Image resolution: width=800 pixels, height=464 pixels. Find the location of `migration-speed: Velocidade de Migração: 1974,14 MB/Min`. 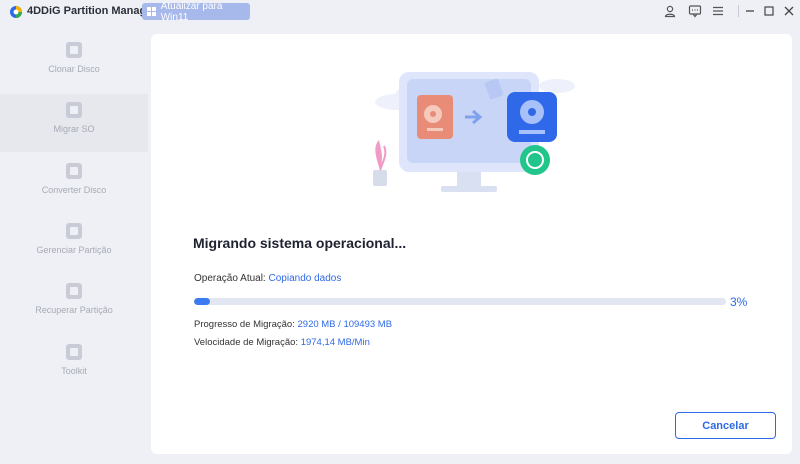

migration-speed: Velocidade de Migração: 1974,14 MB/Min is located at coordinates (282, 342).